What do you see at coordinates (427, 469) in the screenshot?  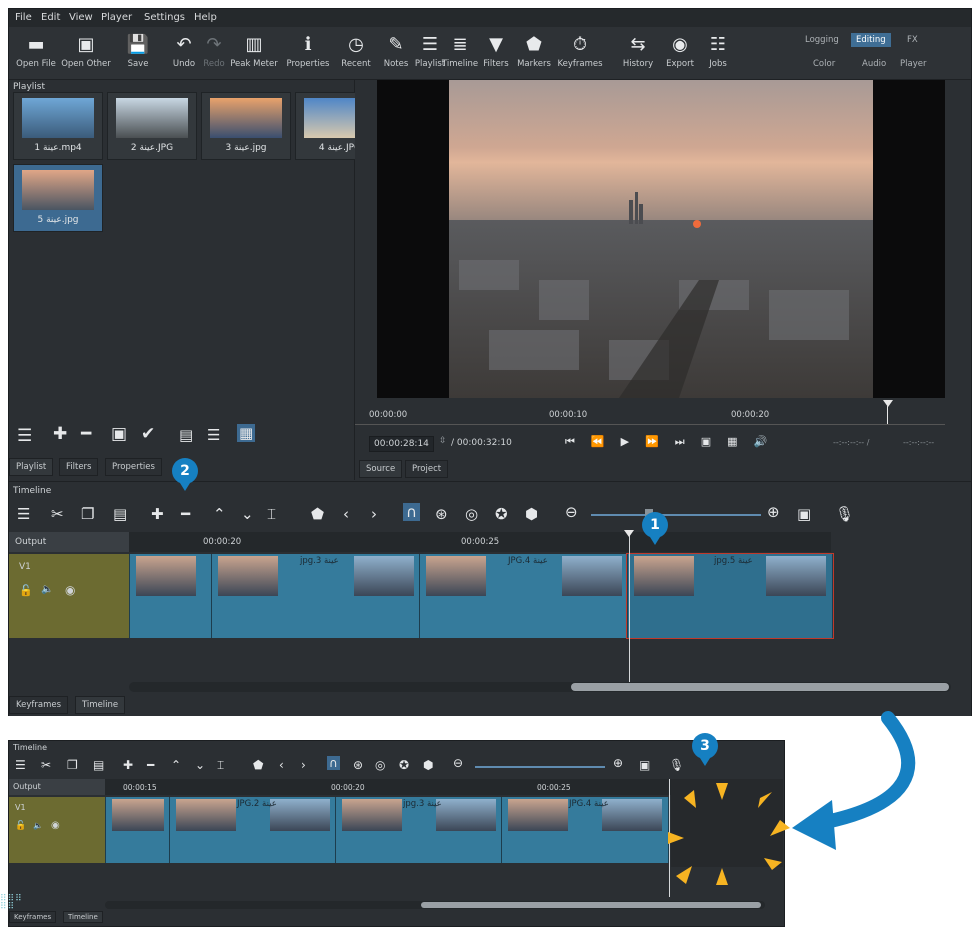 I see `tab-project: Project` at bounding box center [427, 469].